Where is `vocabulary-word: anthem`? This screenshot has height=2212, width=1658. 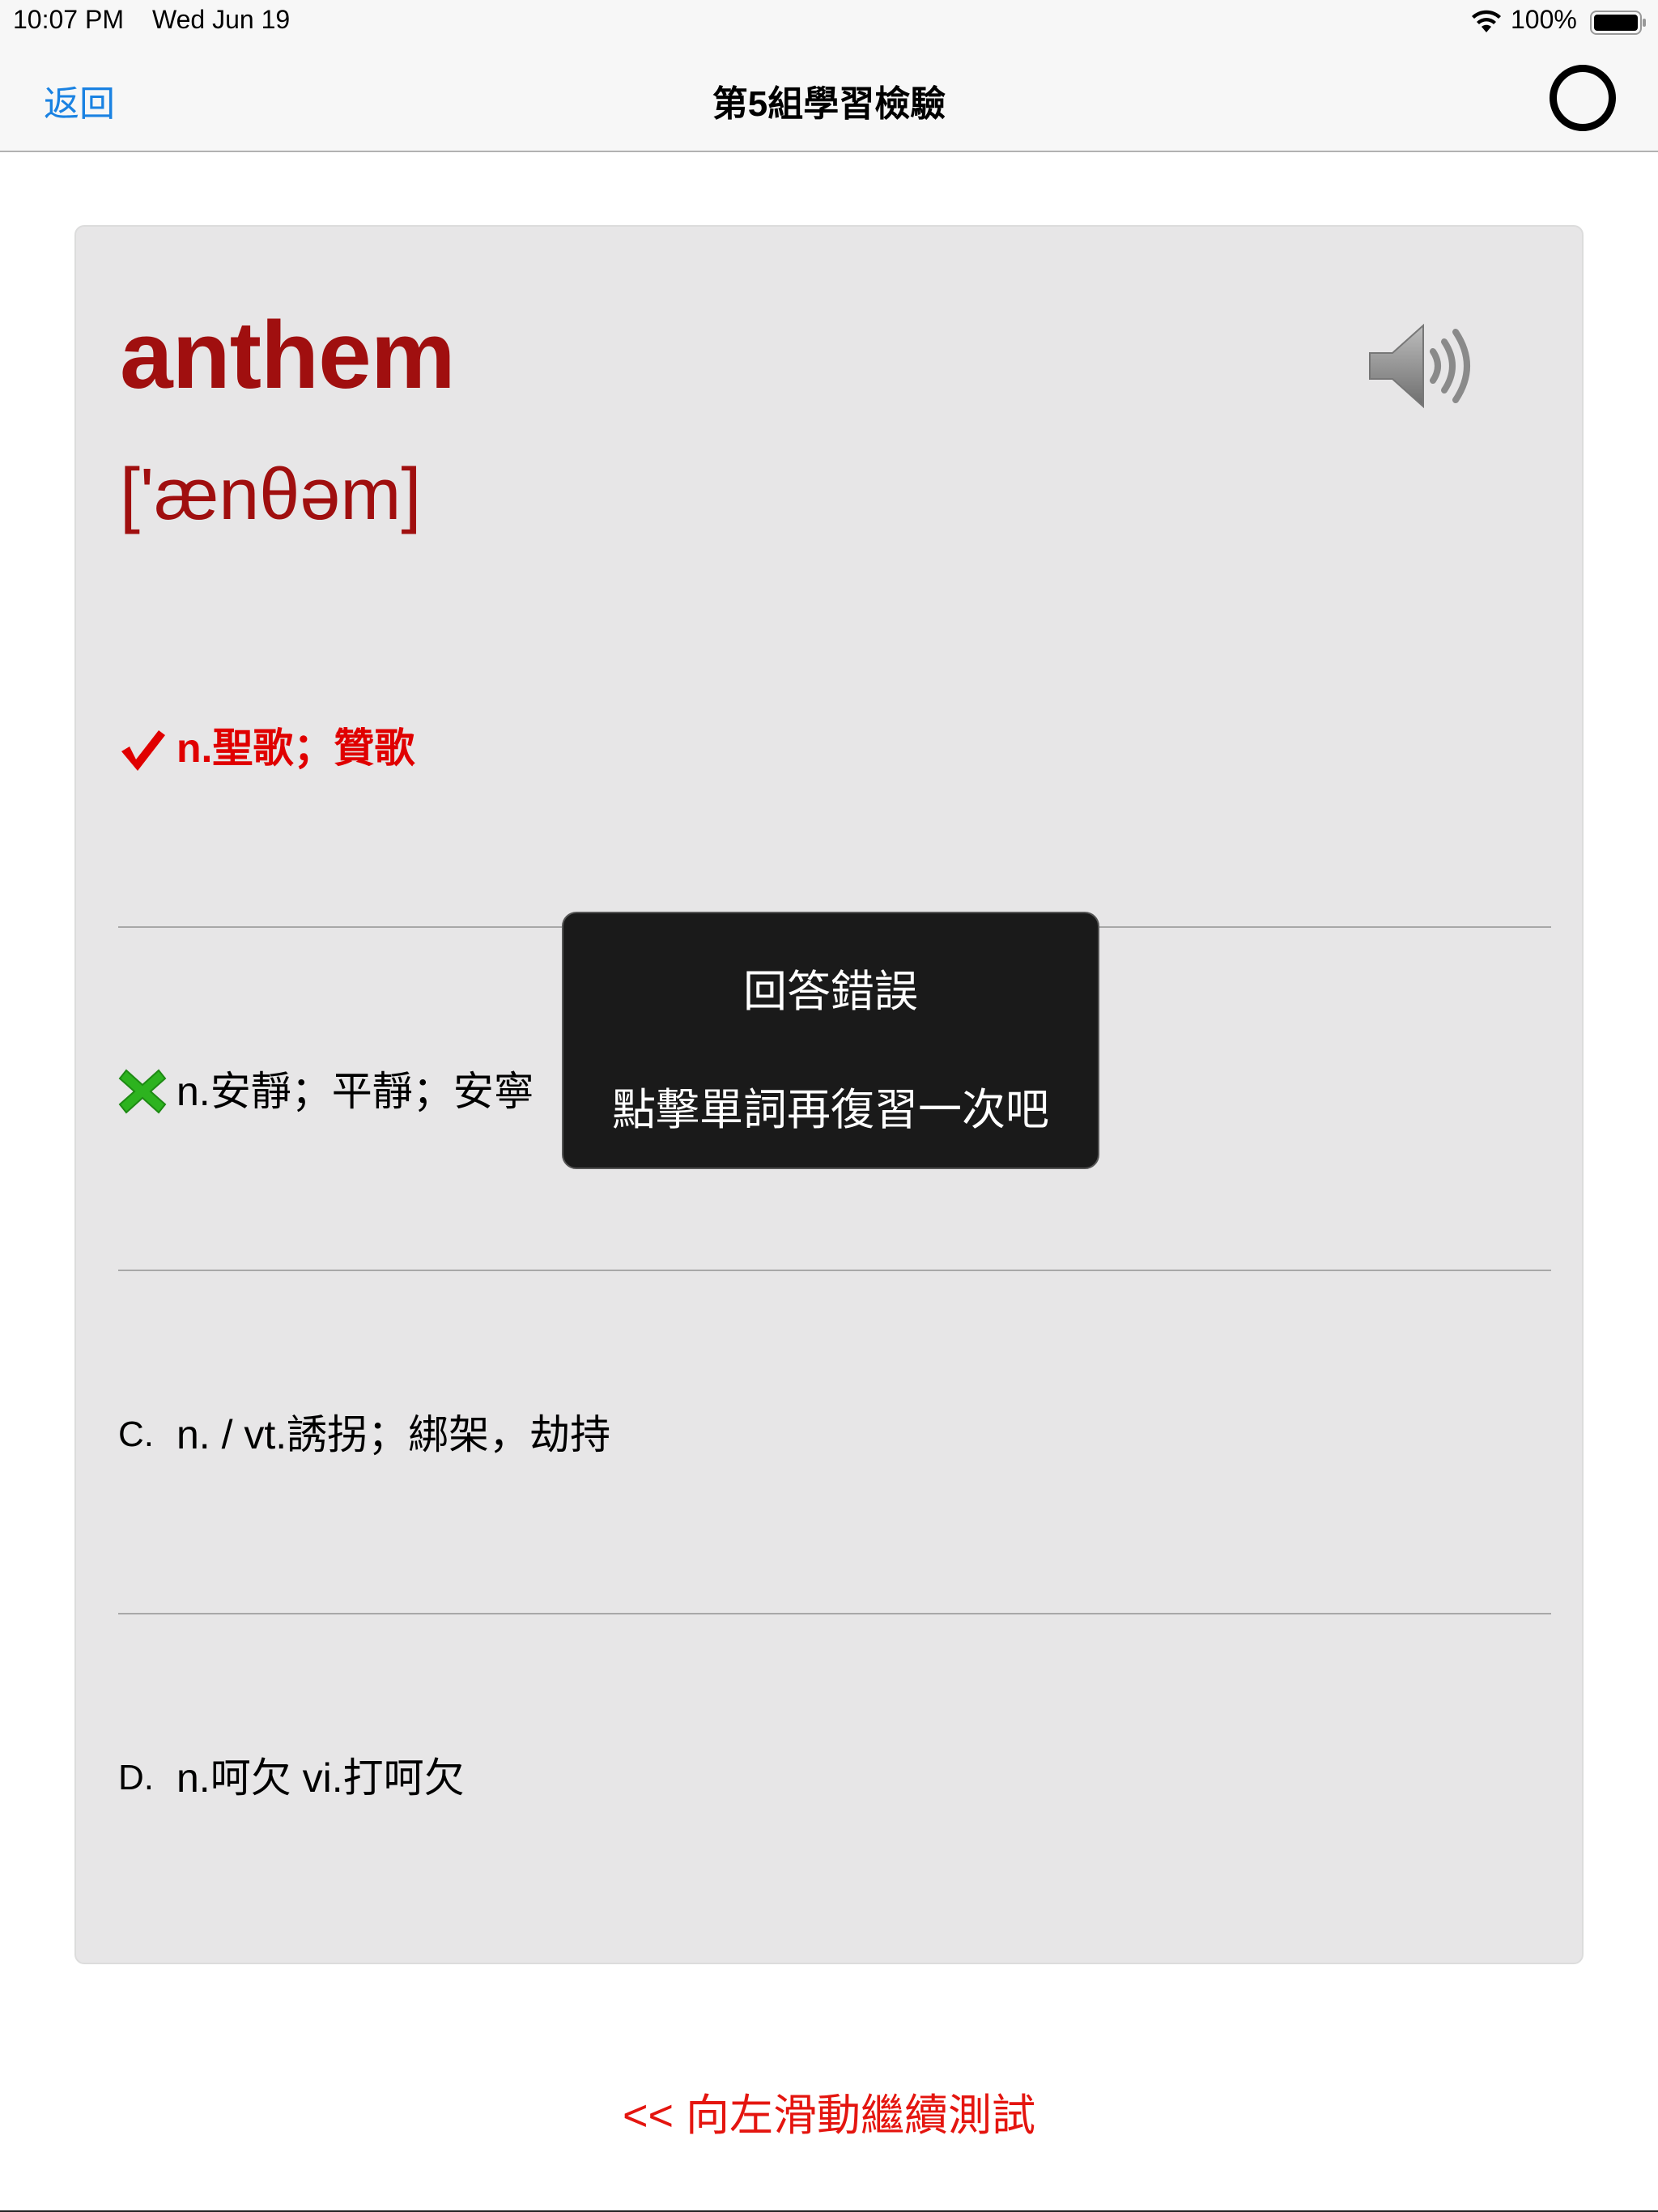 vocabulary-word: anthem is located at coordinates (288, 356).